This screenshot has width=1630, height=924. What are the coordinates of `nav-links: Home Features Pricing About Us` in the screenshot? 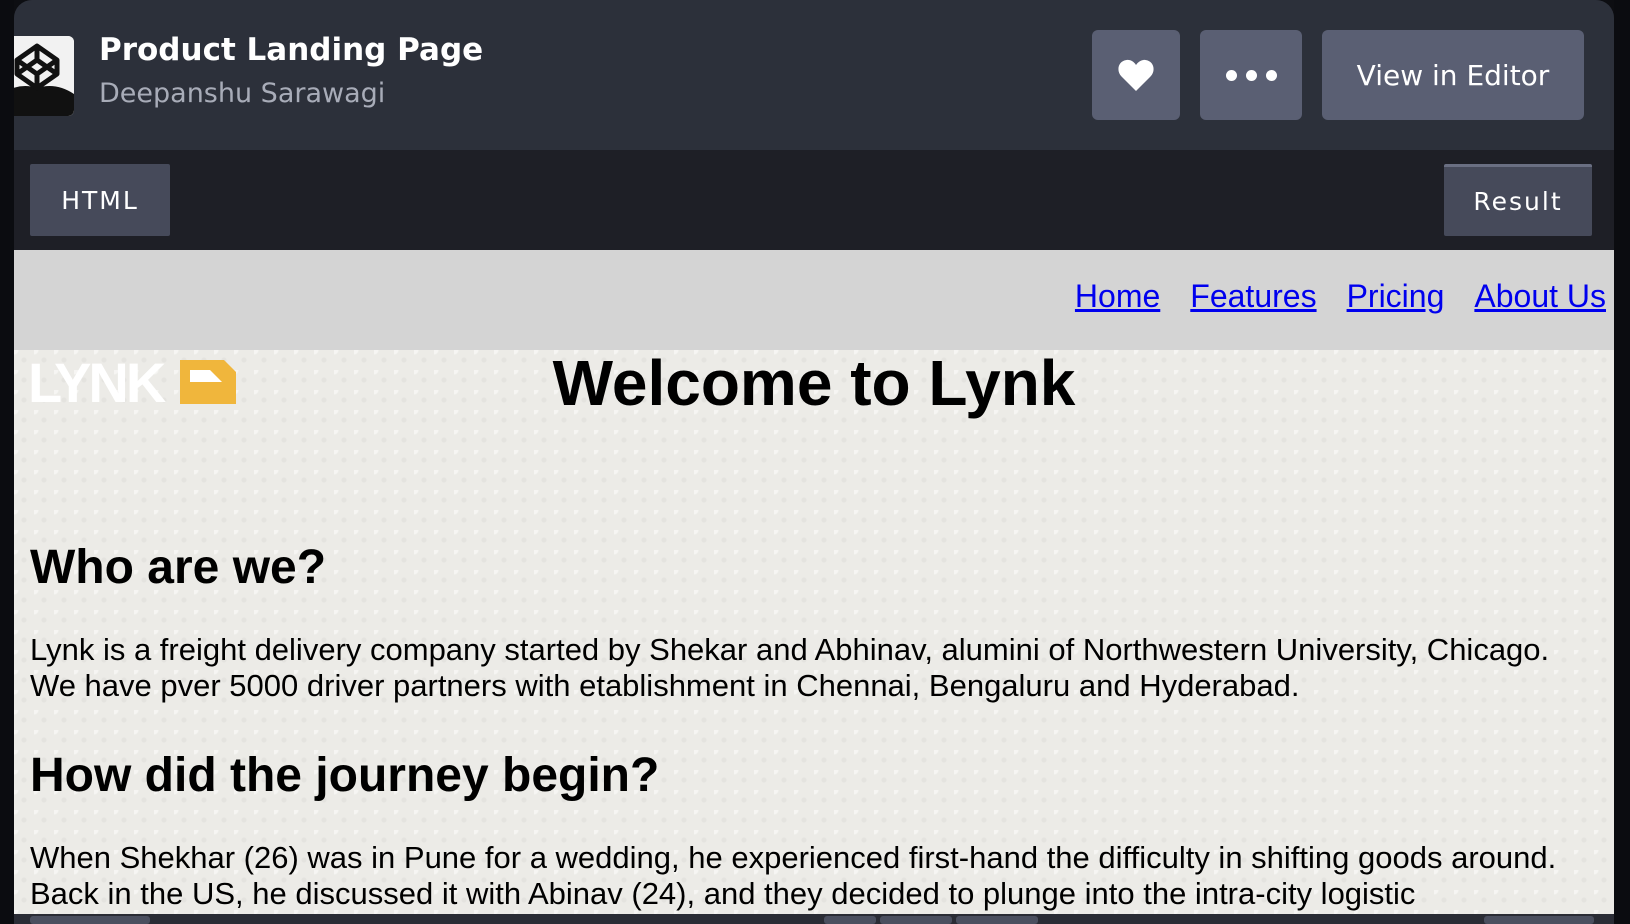 It's located at (1340, 296).